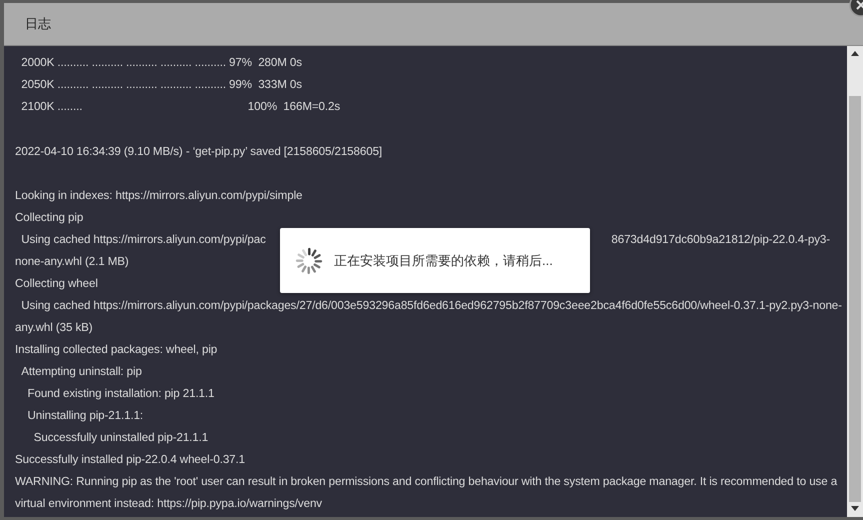  What do you see at coordinates (81, 372) in the screenshot?
I see `log-line: Attempting uninstall: pip` at bounding box center [81, 372].